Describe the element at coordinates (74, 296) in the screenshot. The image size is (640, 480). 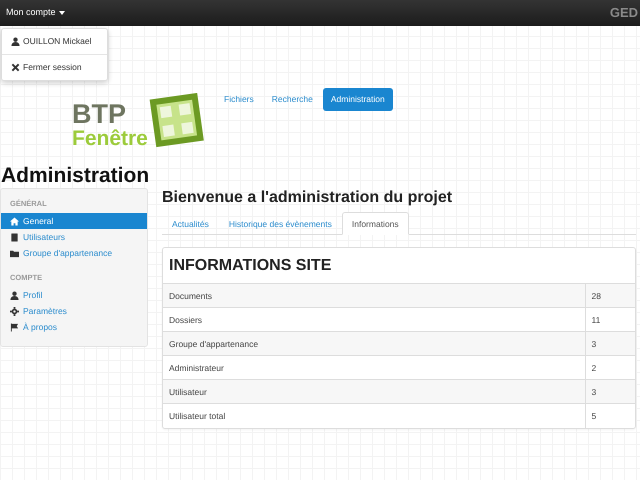
I see `sidebar-item: Profil` at that location.